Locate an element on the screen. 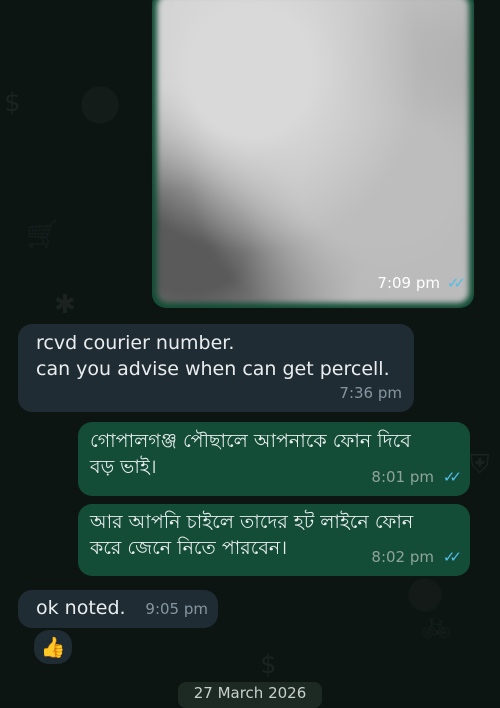 This screenshot has height=708, width=500. message-time: 7:09 pm is located at coordinates (408, 283).